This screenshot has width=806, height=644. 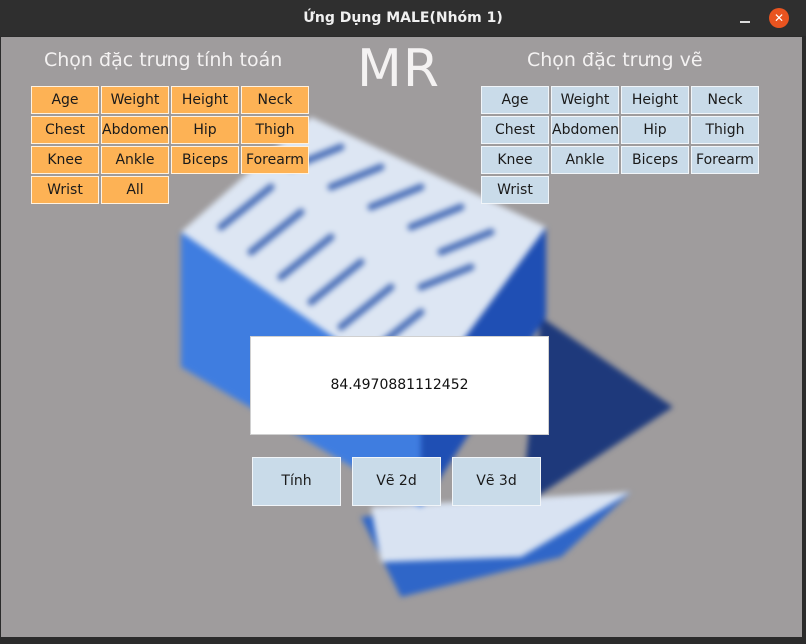 What do you see at coordinates (725, 160) in the screenshot?
I see `plot-btn-forearm: Forearm` at bounding box center [725, 160].